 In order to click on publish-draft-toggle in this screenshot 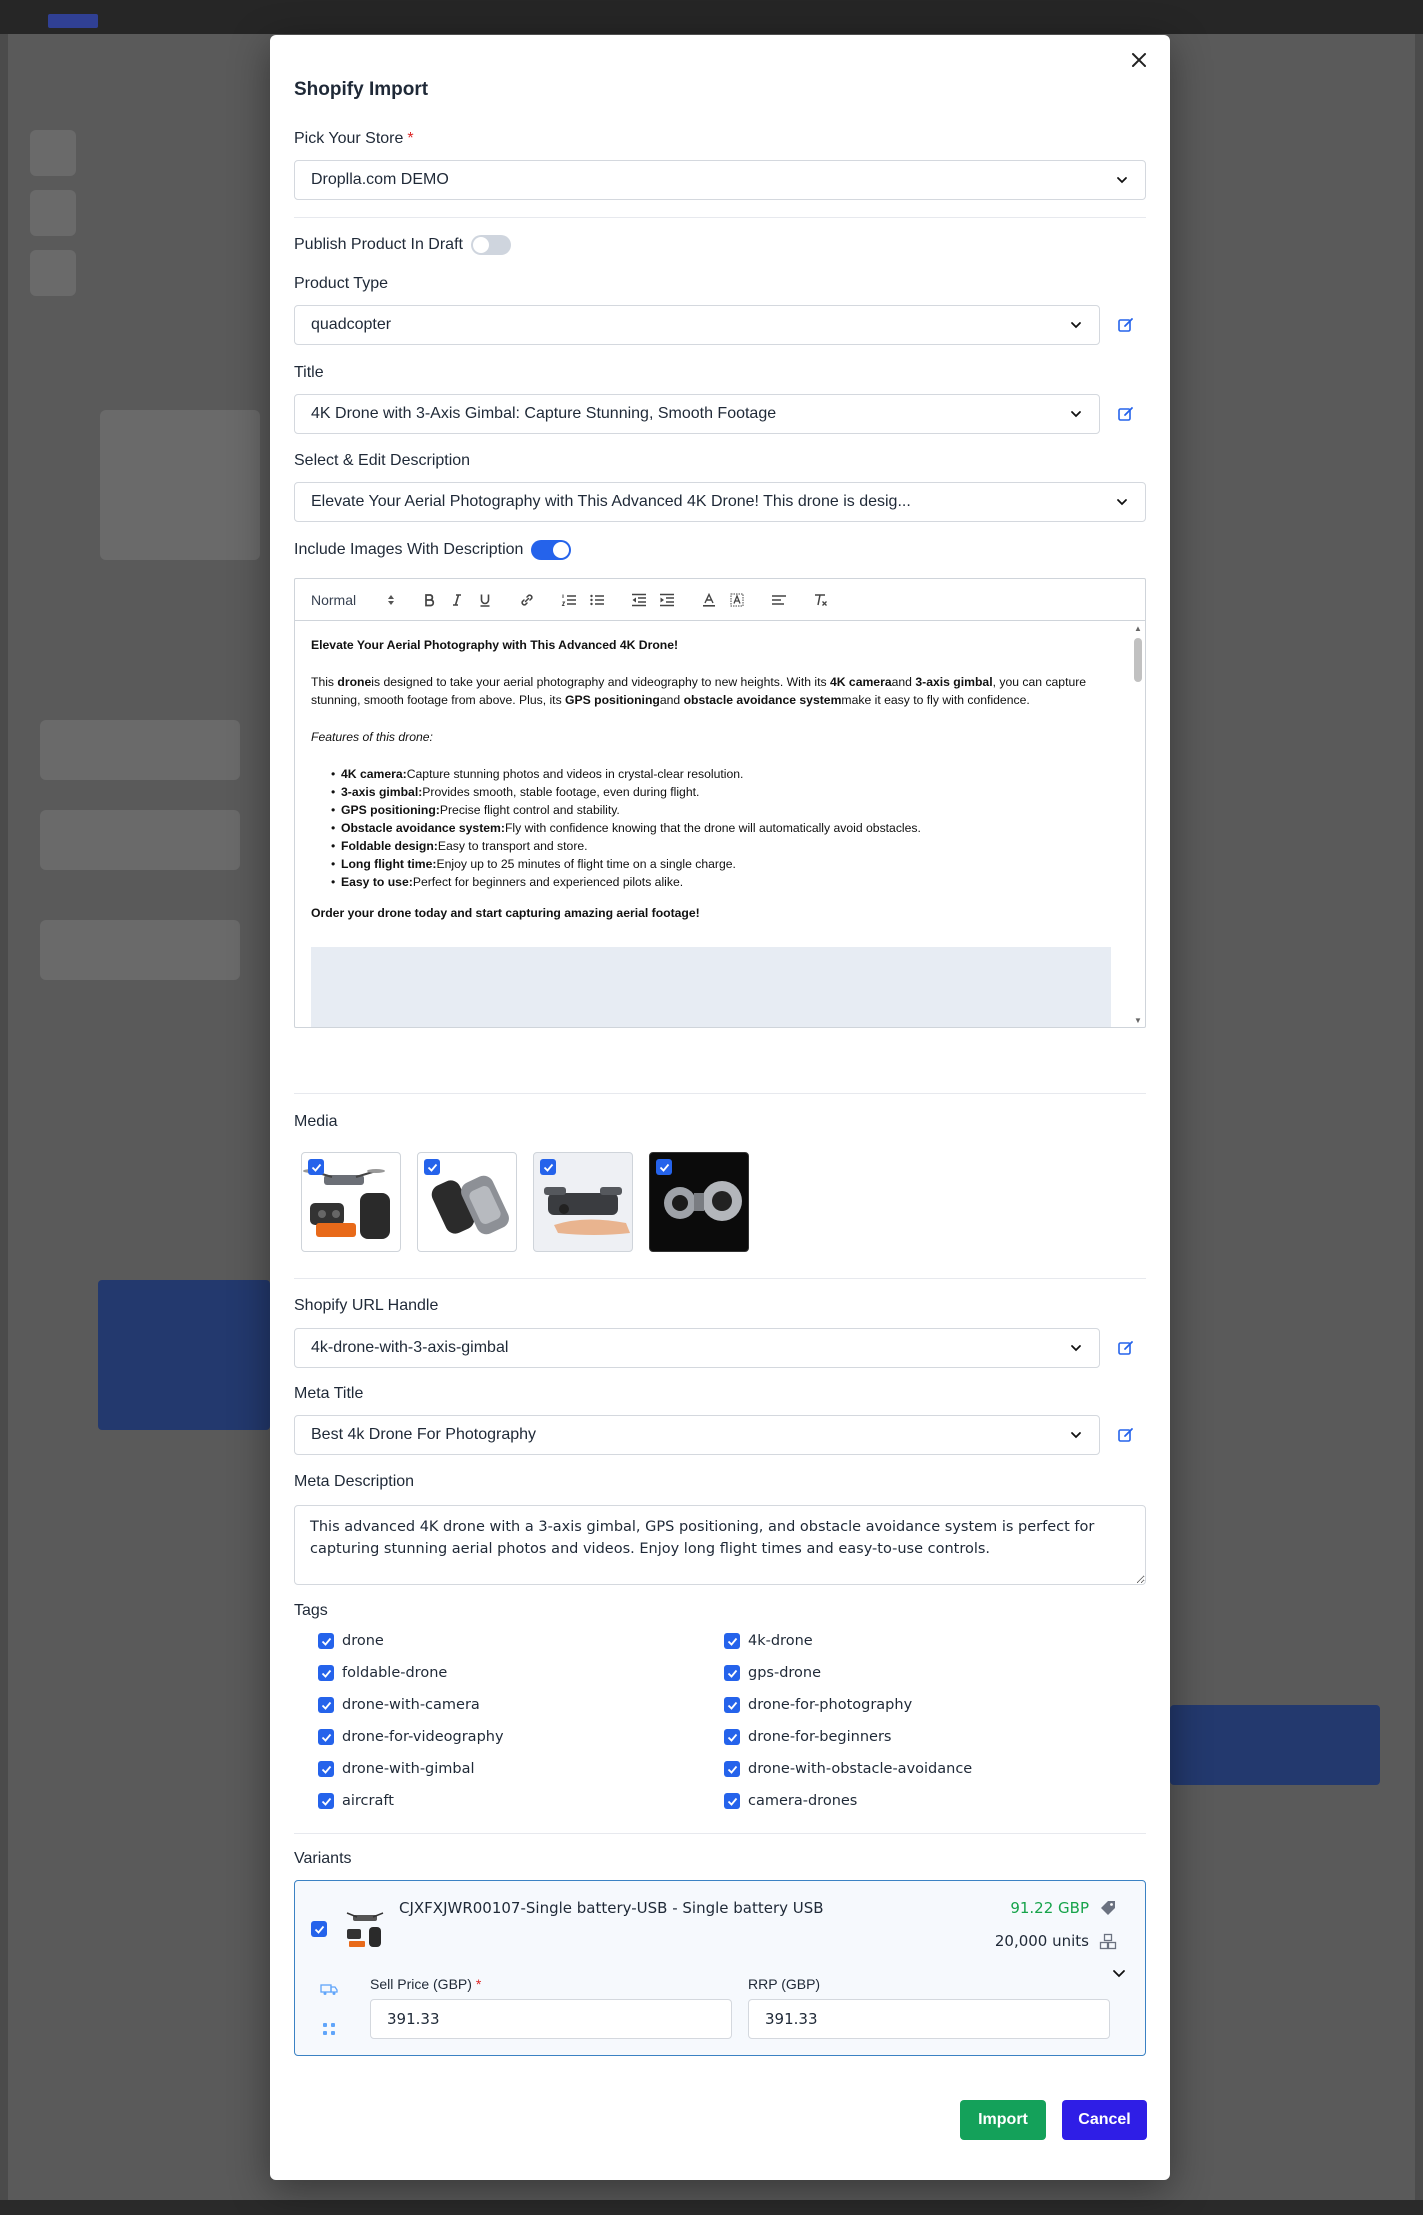, I will do `click(490, 245)`.